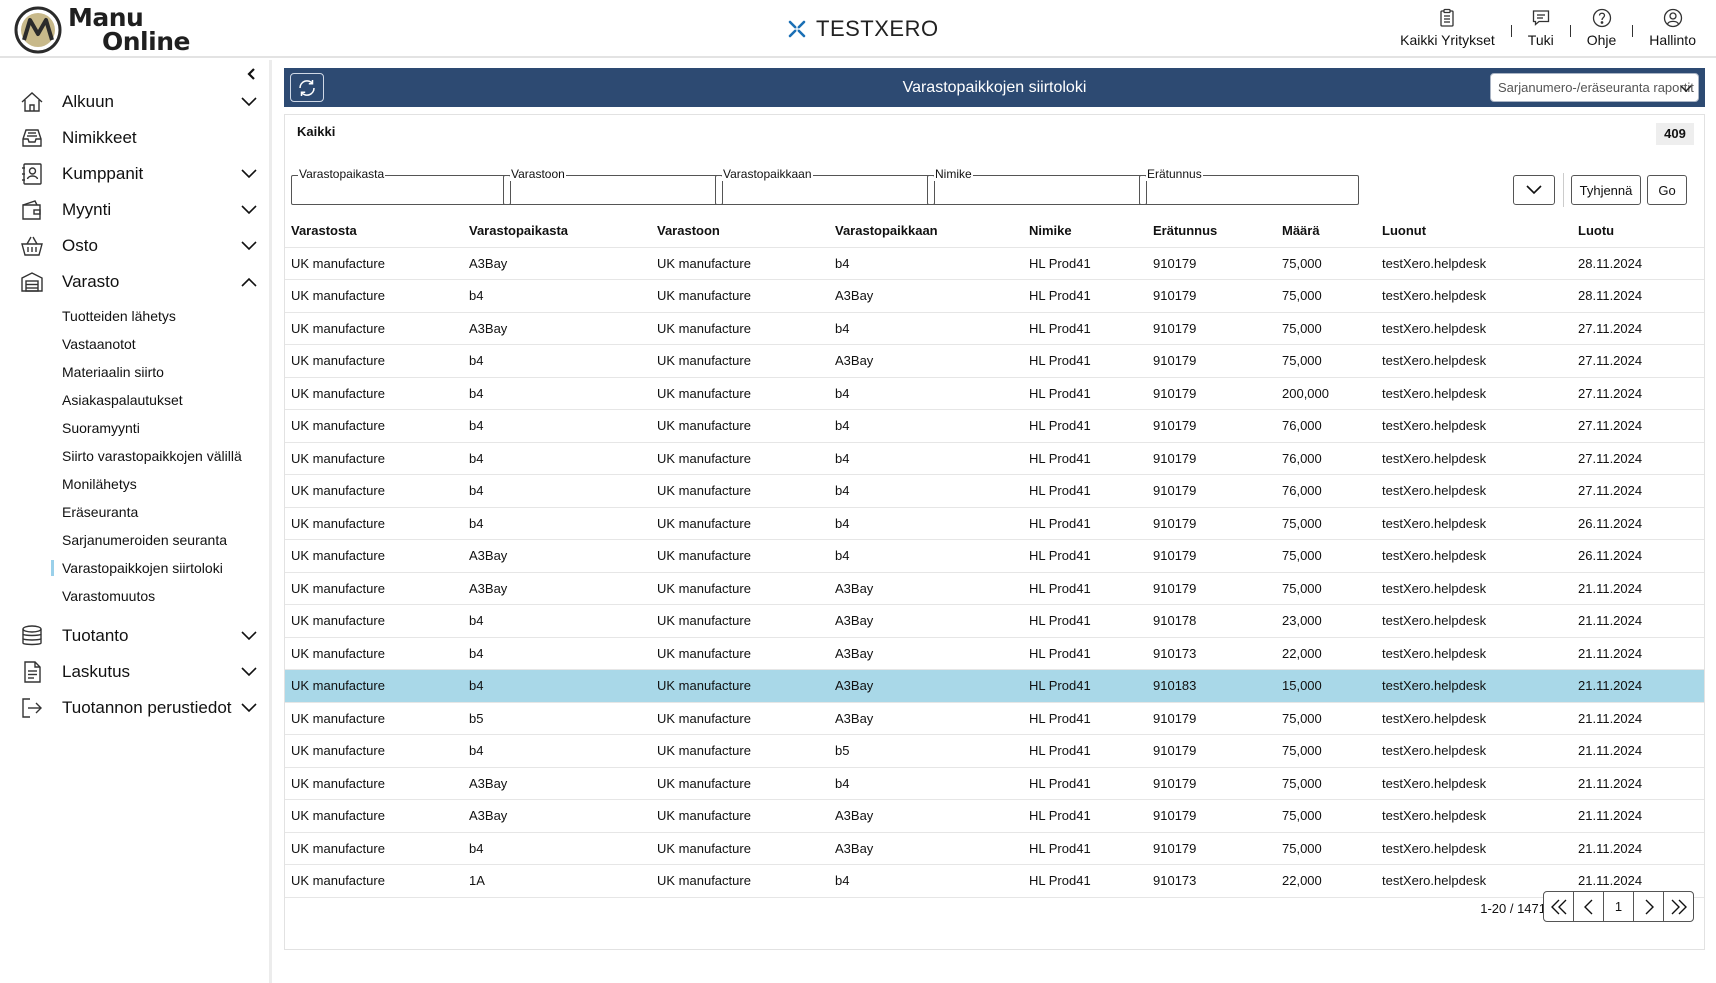  What do you see at coordinates (101, 428) in the screenshot?
I see `submenu-item-label: Suoramyynti` at bounding box center [101, 428].